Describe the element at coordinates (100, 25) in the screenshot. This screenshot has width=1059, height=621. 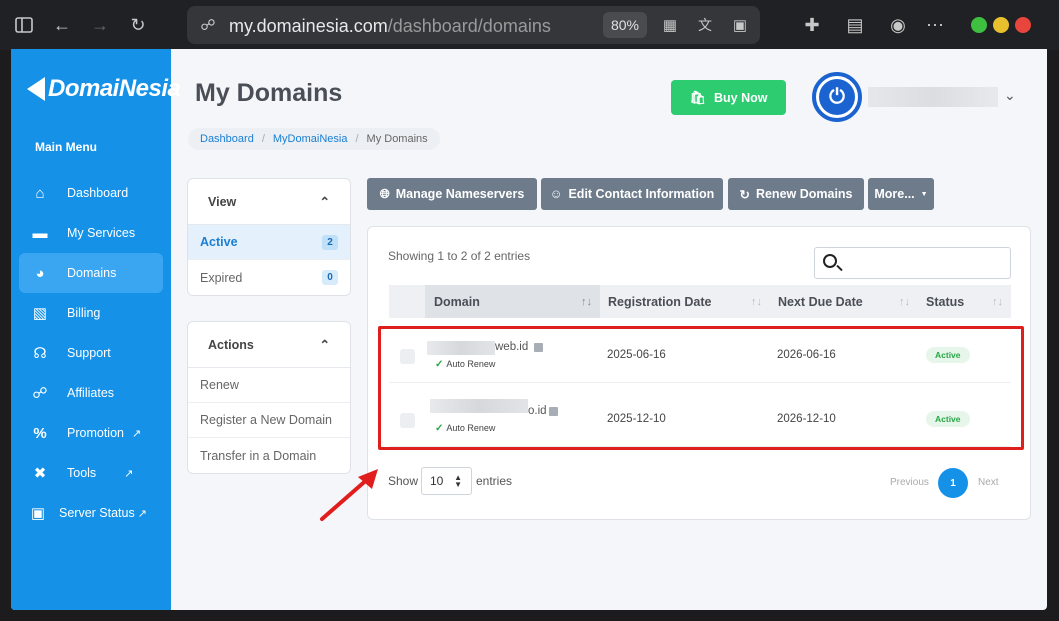
I see `forward-icon: →` at that location.